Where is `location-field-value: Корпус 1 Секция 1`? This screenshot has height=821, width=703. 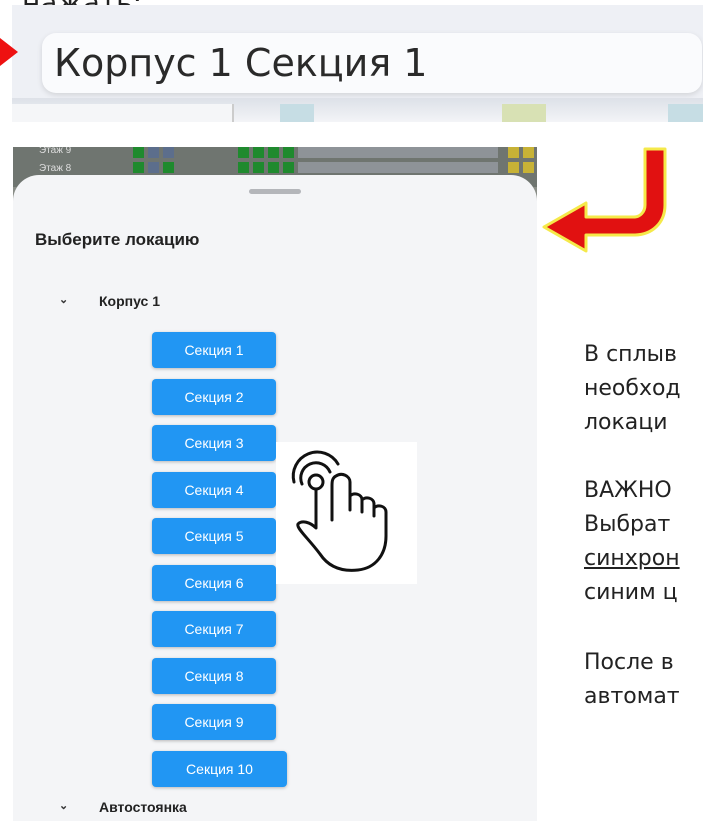
location-field-value: Корпус 1 Секция 1 is located at coordinates (241, 63).